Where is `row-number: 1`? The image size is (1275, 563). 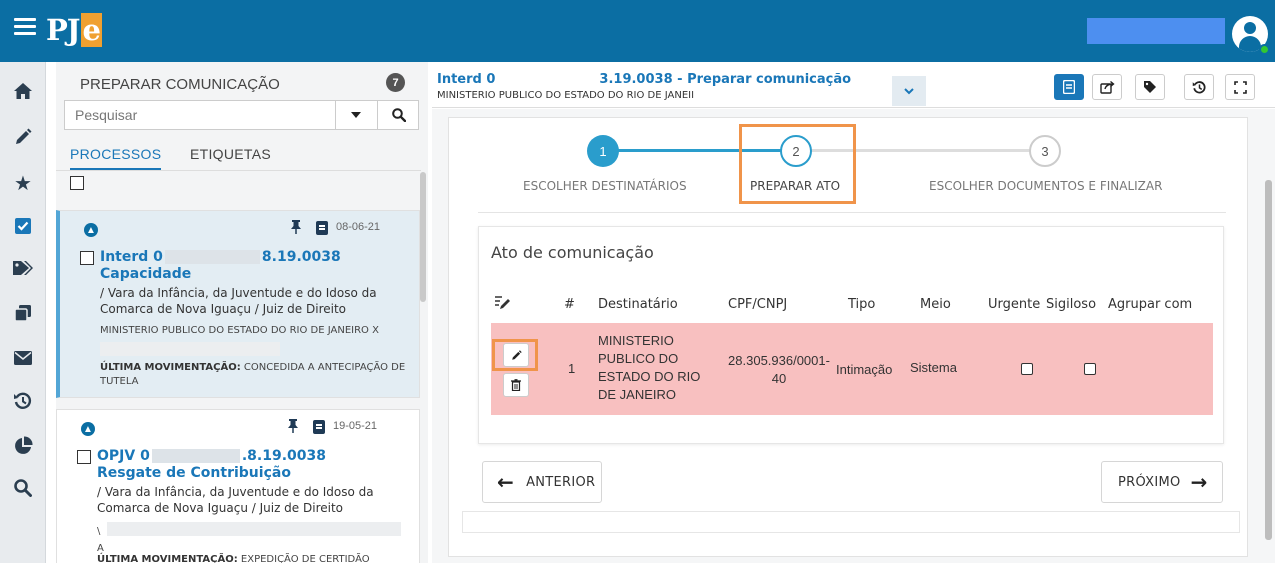 row-number: 1 is located at coordinates (572, 368).